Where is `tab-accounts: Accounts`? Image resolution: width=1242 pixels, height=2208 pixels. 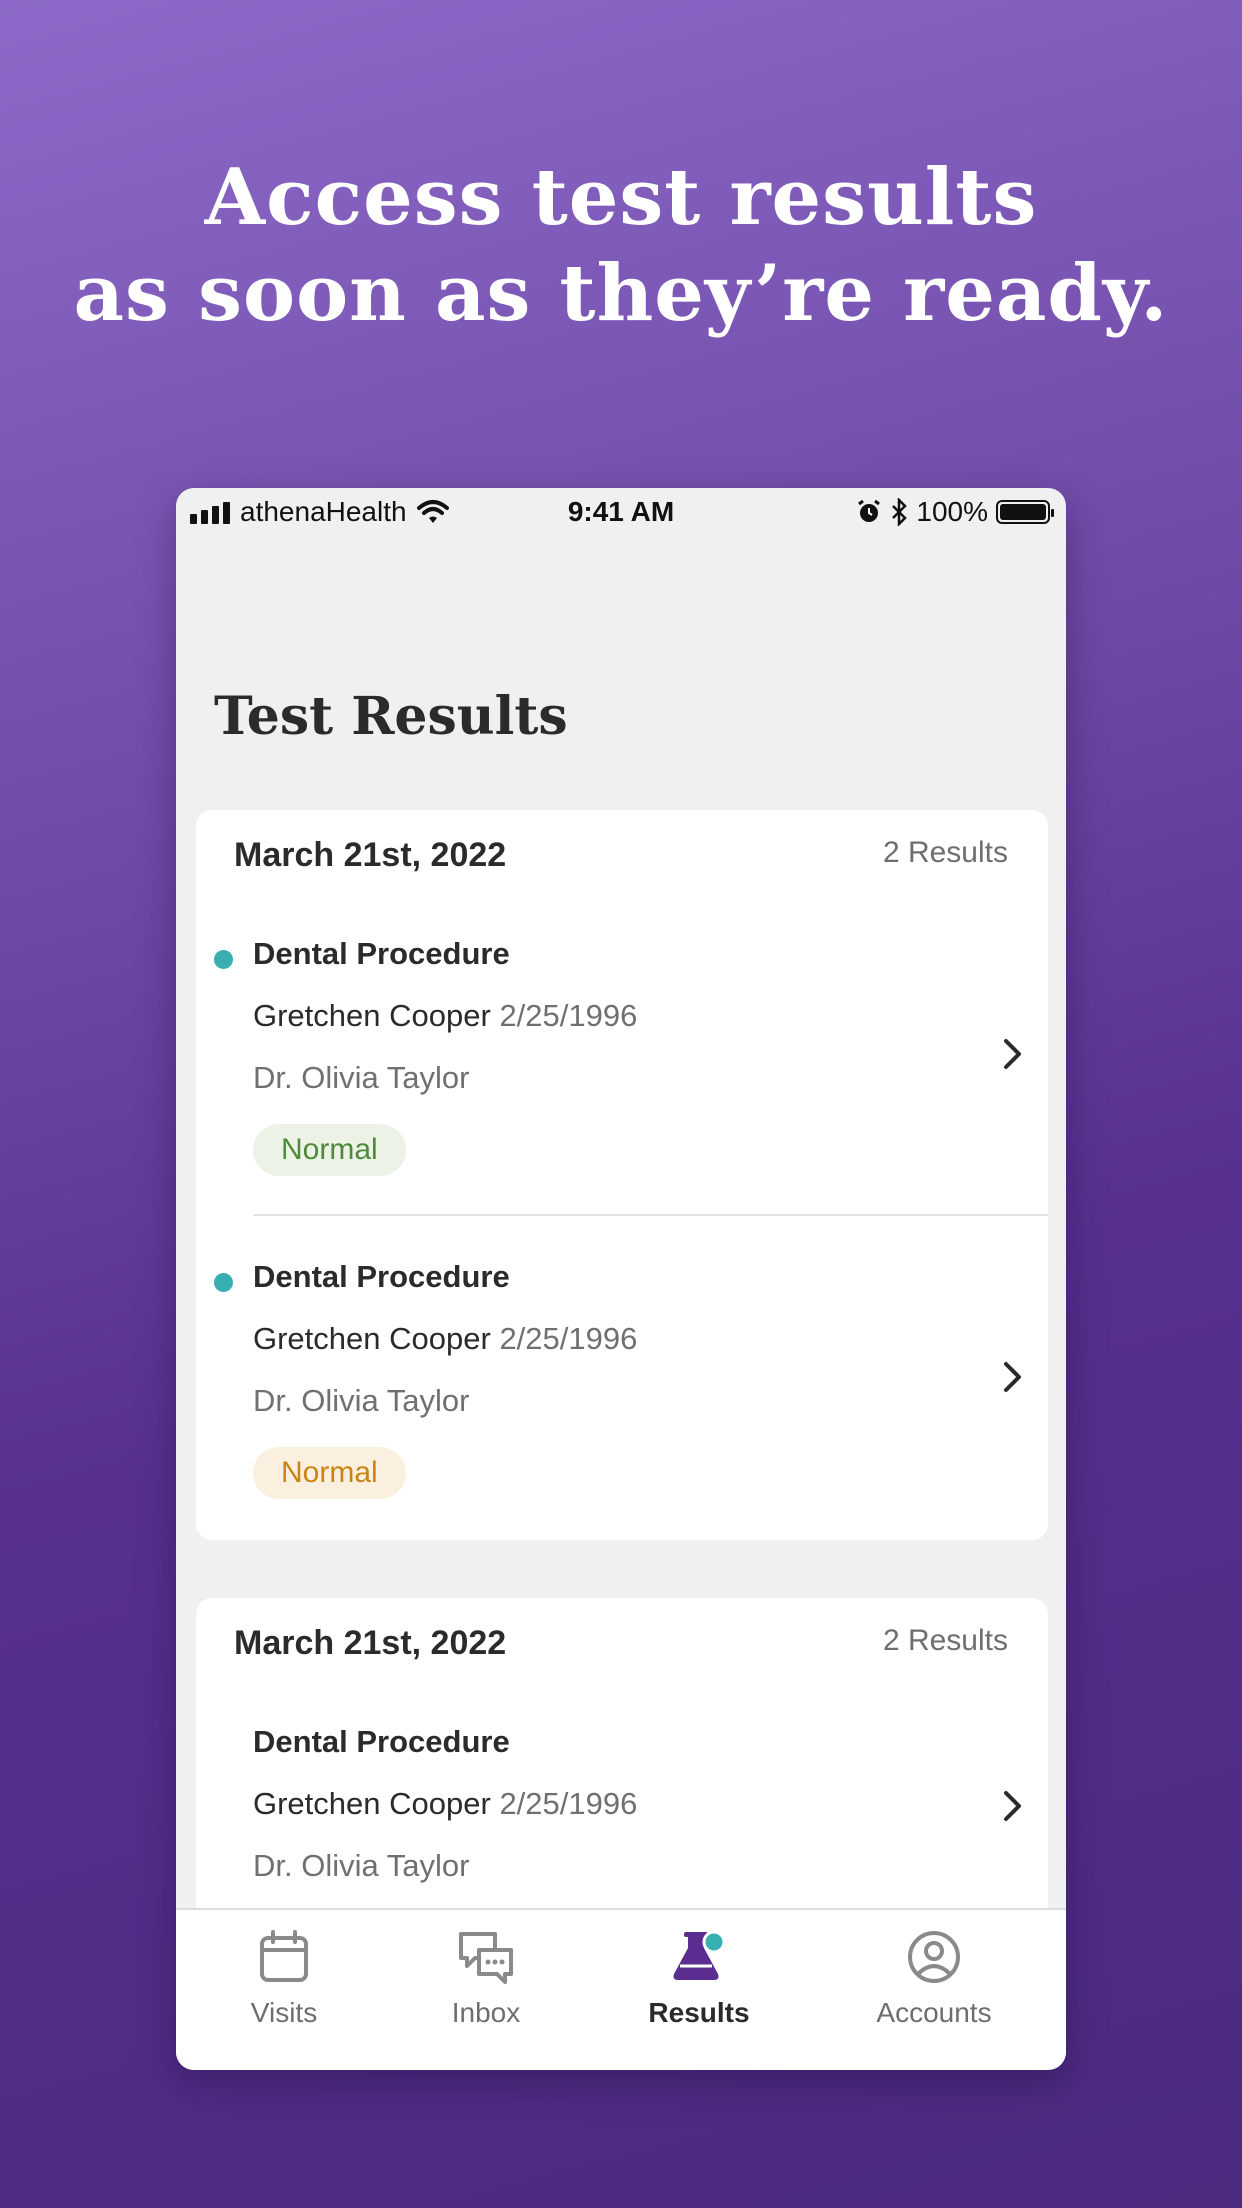 tab-accounts: Accounts is located at coordinates (934, 1978).